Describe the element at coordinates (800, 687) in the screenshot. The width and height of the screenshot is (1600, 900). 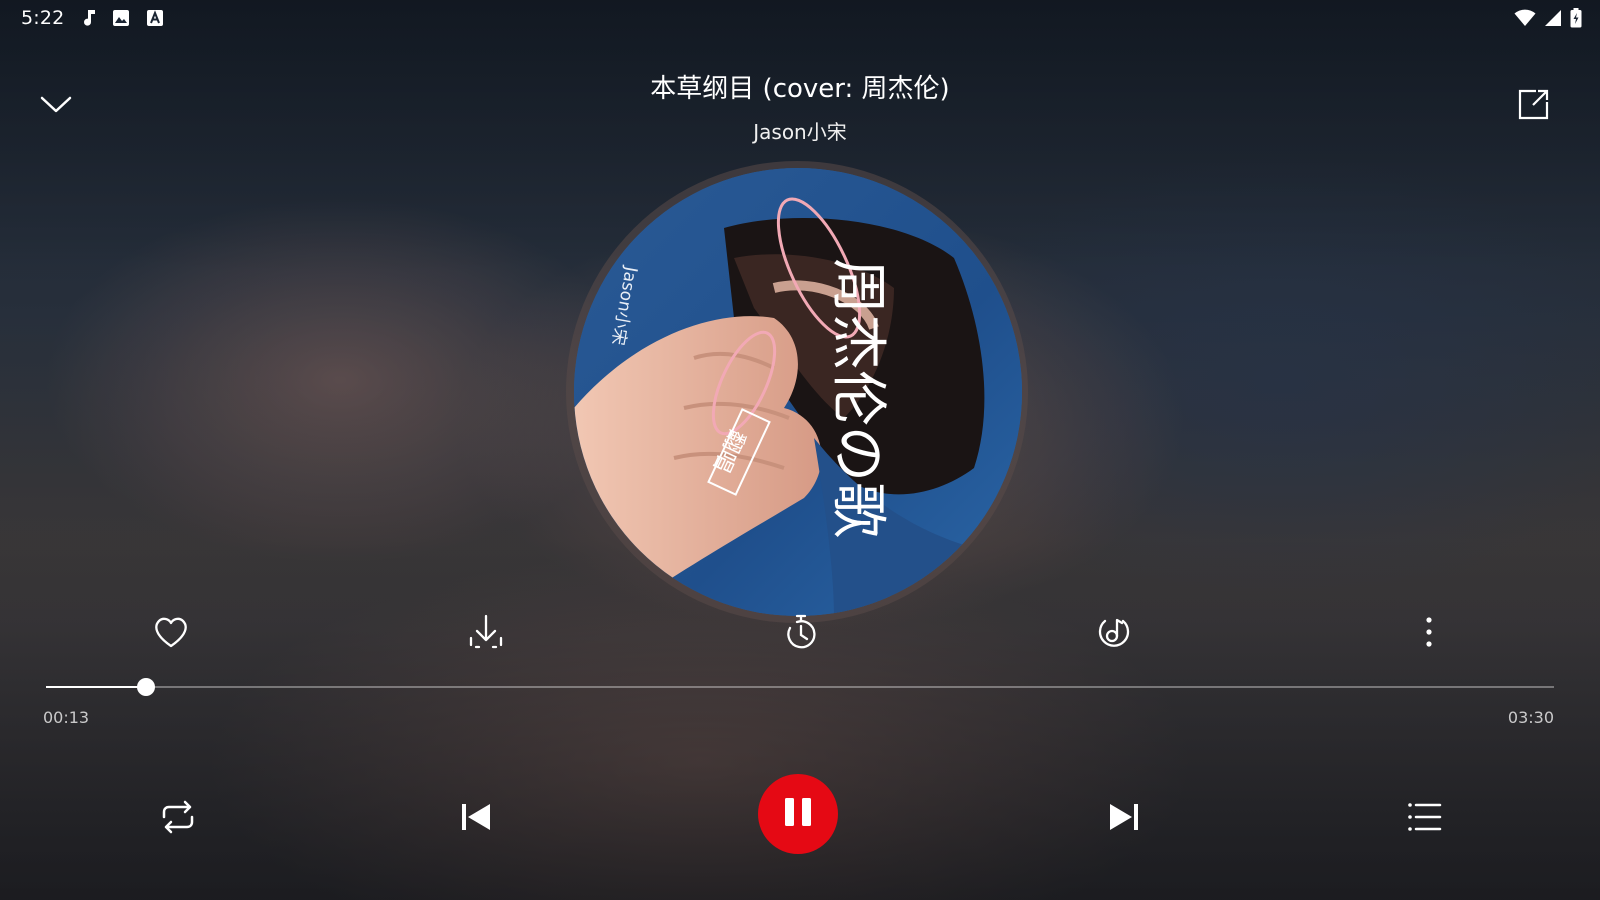
I see `progress-bar` at that location.